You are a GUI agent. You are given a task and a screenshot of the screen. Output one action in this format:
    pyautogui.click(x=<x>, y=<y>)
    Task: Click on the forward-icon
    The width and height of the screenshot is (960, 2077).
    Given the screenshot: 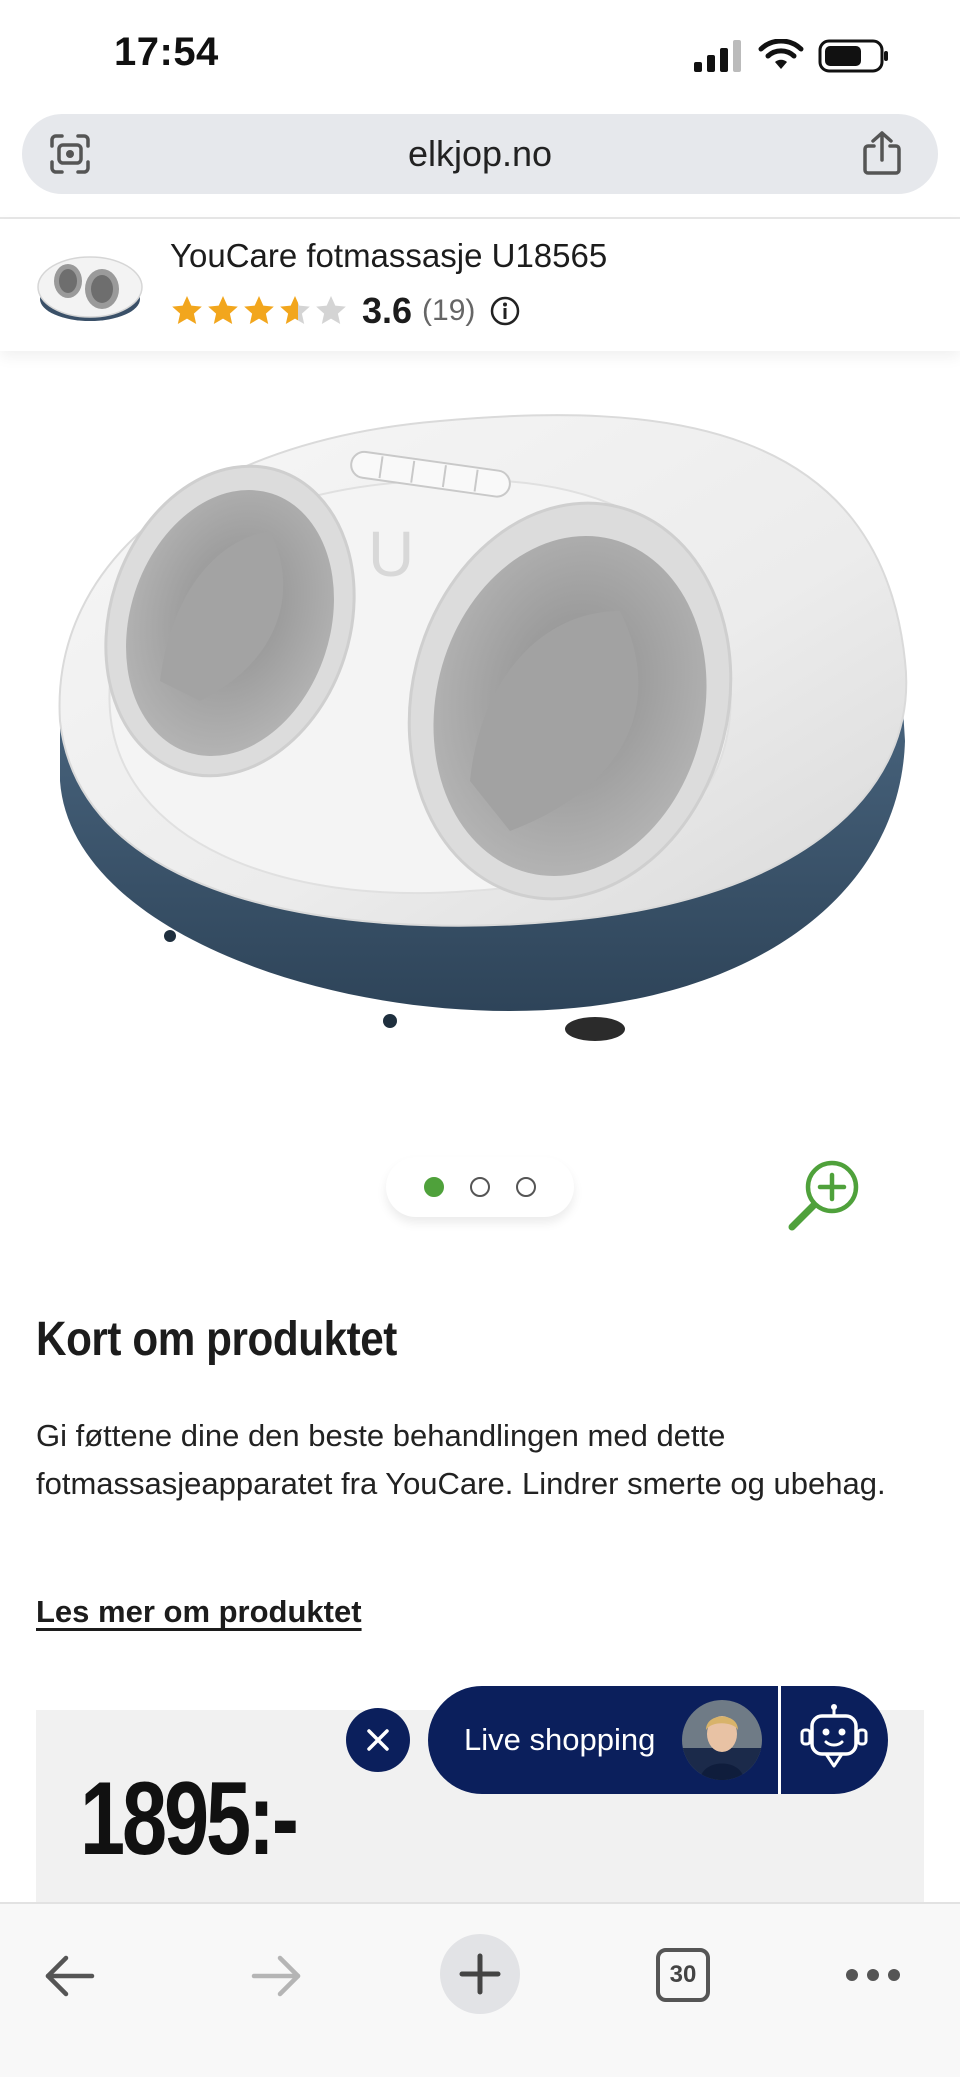 What is the action you would take?
    pyautogui.click(x=276, y=1976)
    